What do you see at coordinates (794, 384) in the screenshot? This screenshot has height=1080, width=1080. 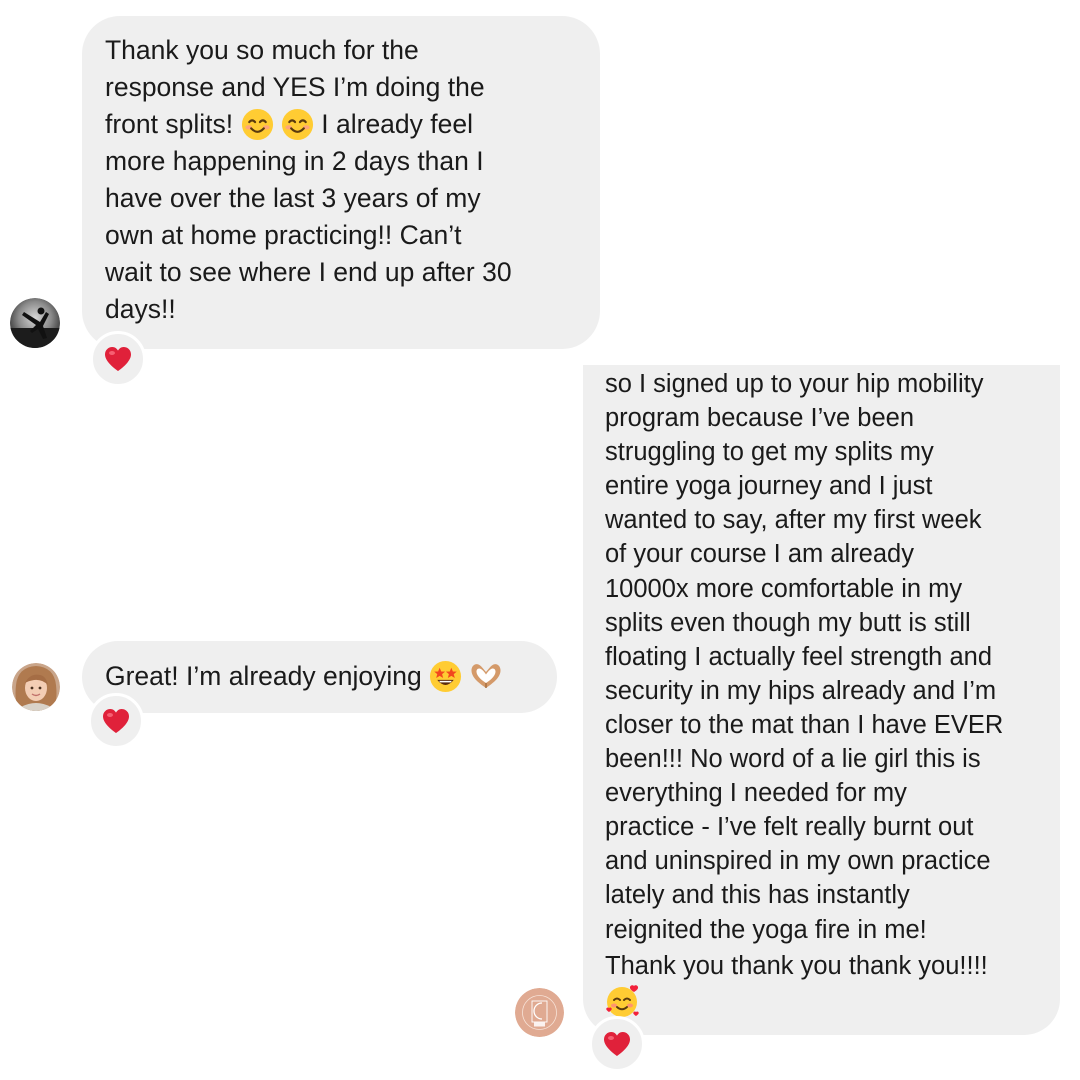 I see `message-text: so I signed up to your hip mobility` at bounding box center [794, 384].